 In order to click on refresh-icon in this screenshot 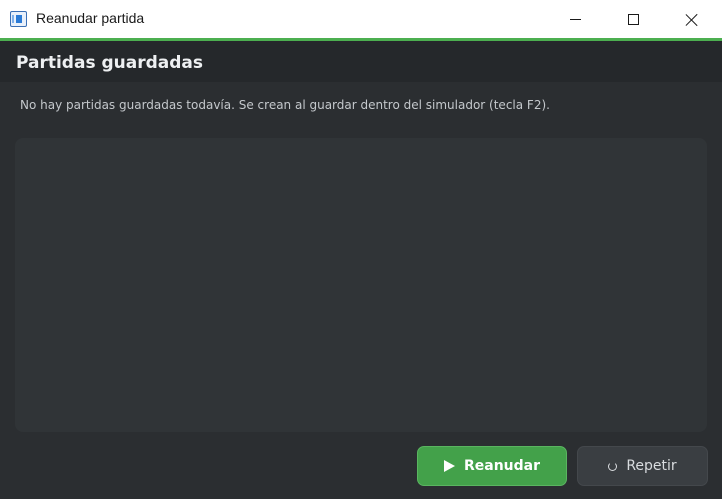, I will do `click(613, 466)`.